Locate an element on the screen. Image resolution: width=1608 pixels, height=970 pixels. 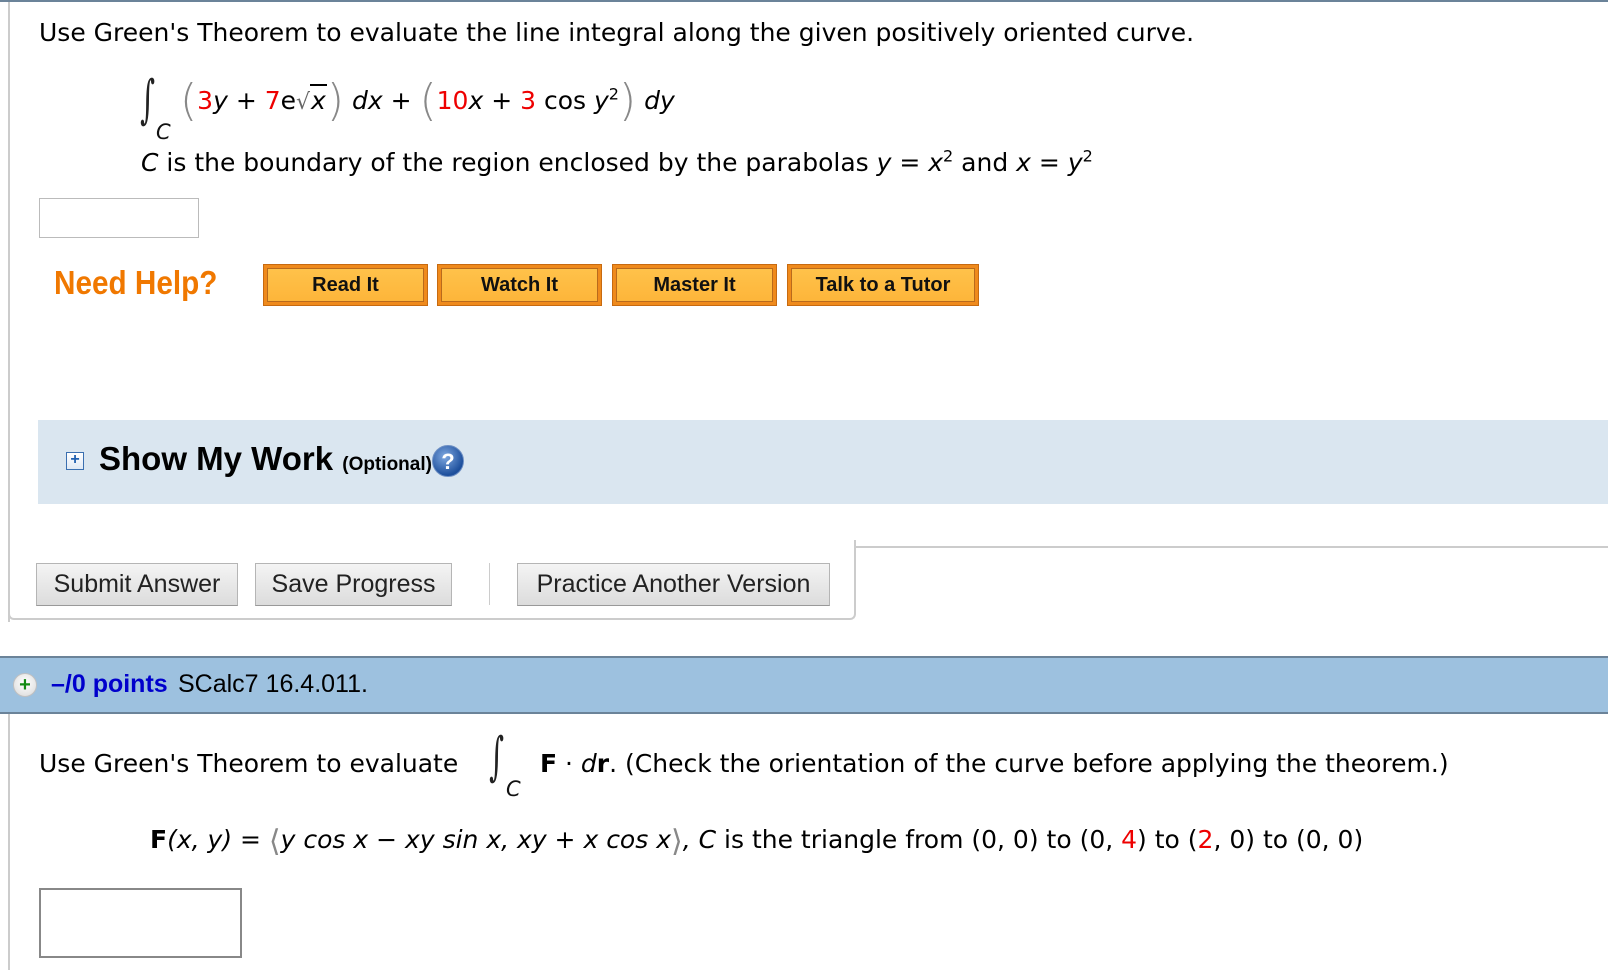
vertex-value-4: 4 is located at coordinates (1129, 839).